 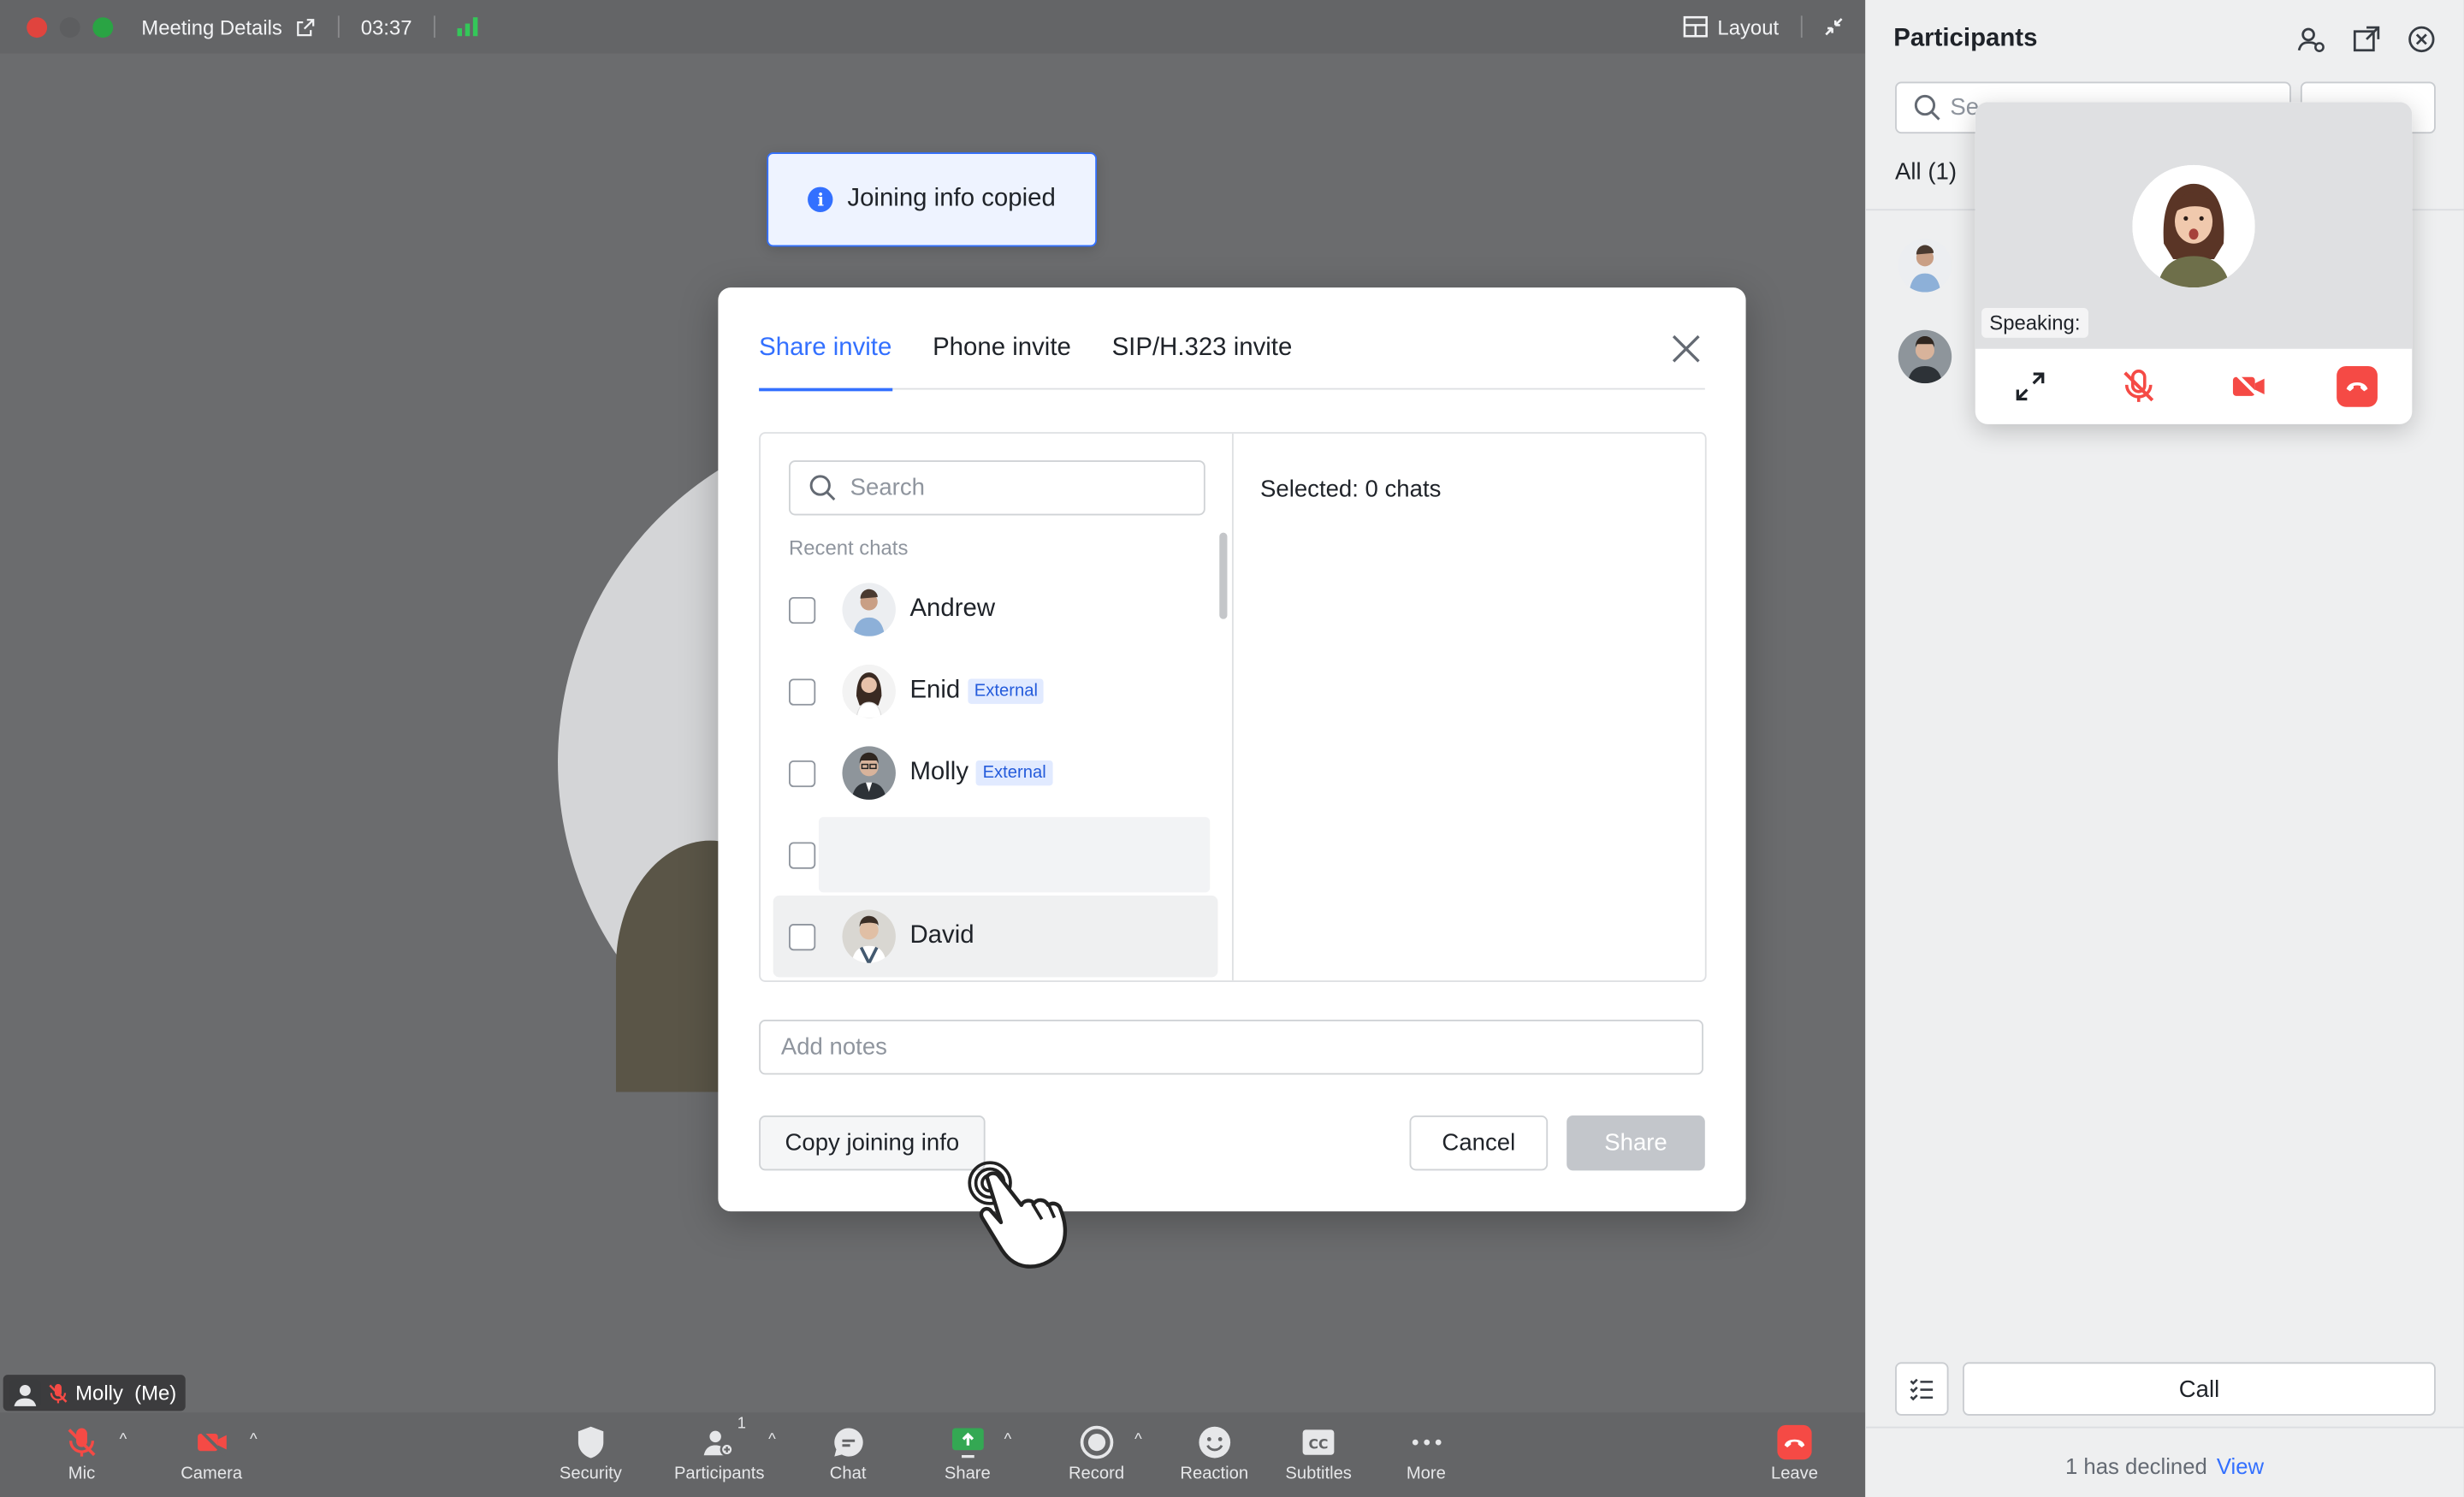 I want to click on cancel-button: Cancel, so click(x=1479, y=1143).